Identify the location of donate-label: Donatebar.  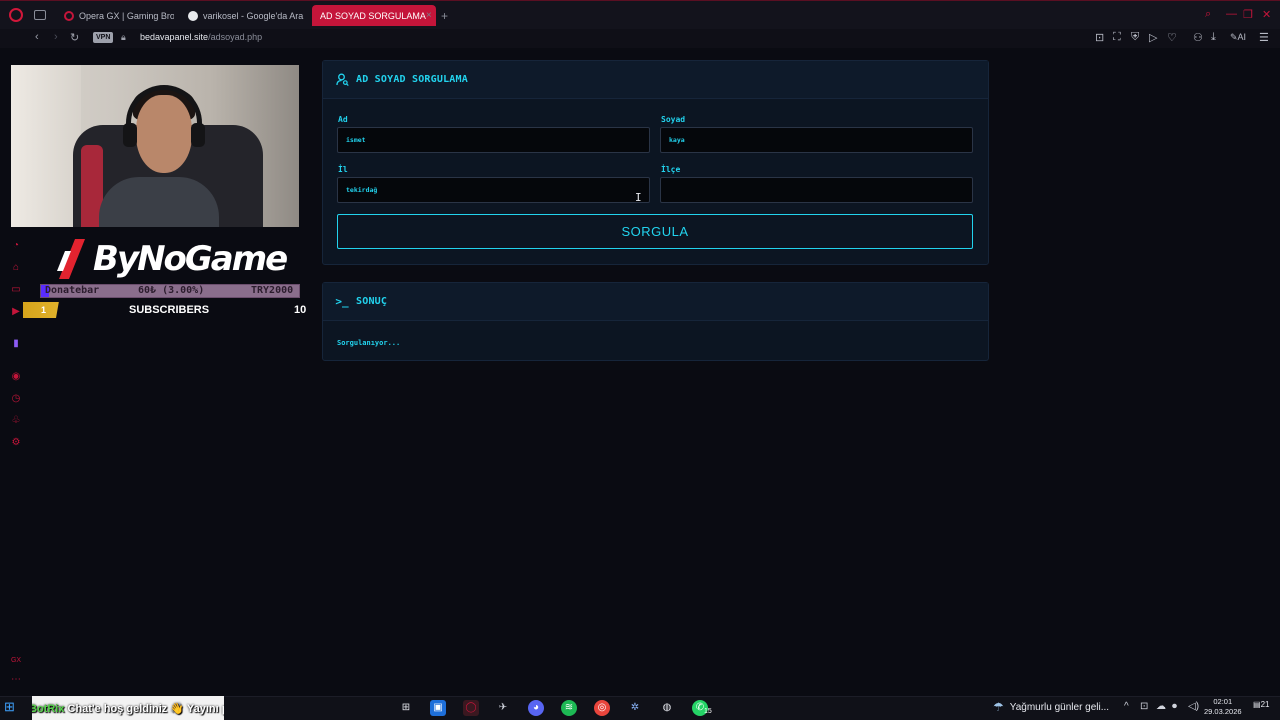
(72, 290).